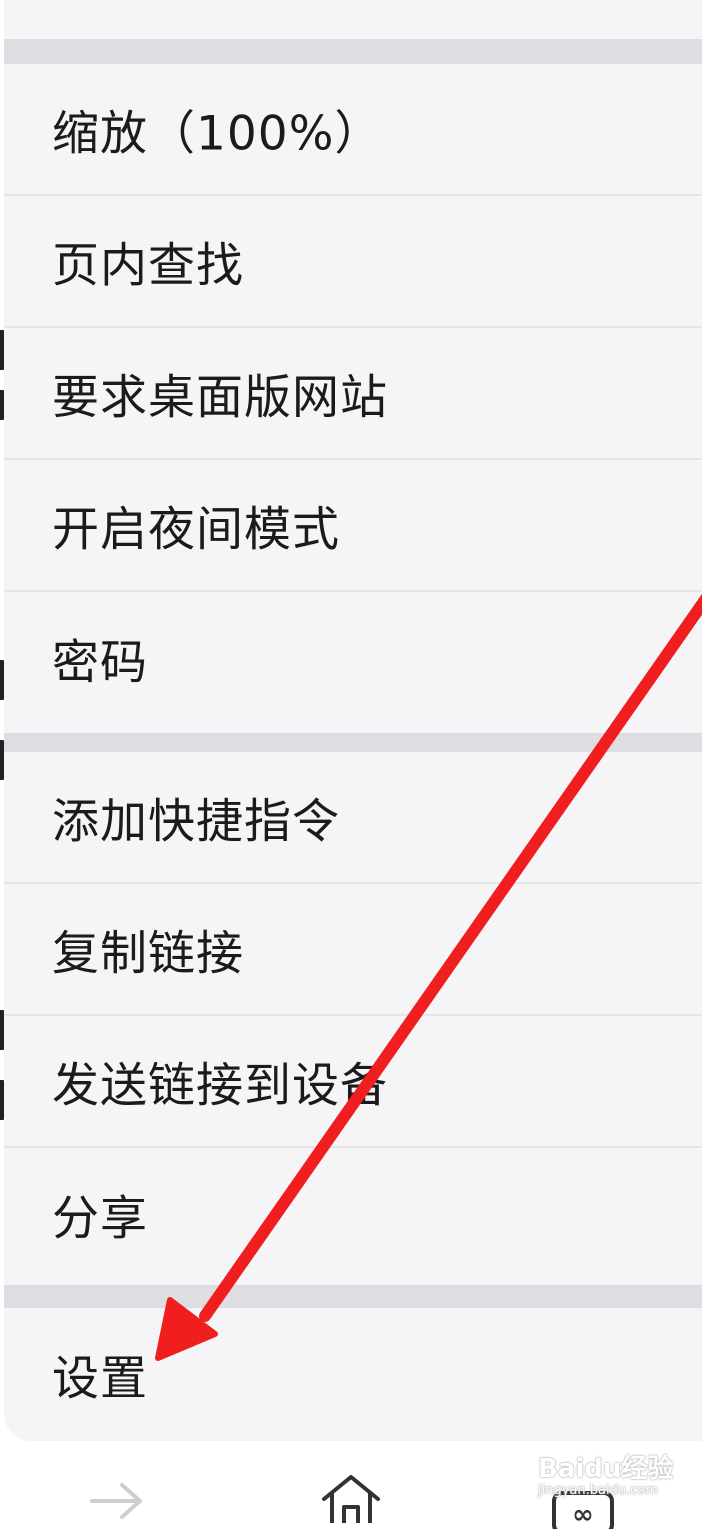 The width and height of the screenshot is (702, 1529). I want to click on menu-group-settings: 设置, so click(353, 1374).